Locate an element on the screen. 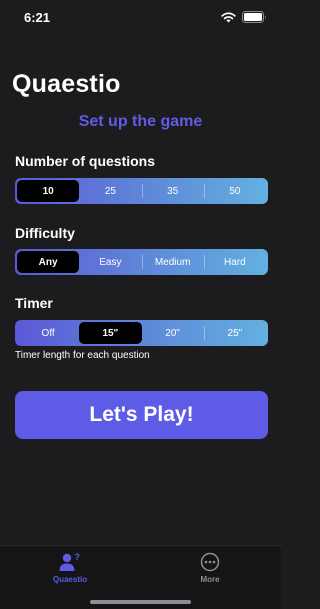  tab-bar: ? Quaestio More is located at coordinates (140, 577).